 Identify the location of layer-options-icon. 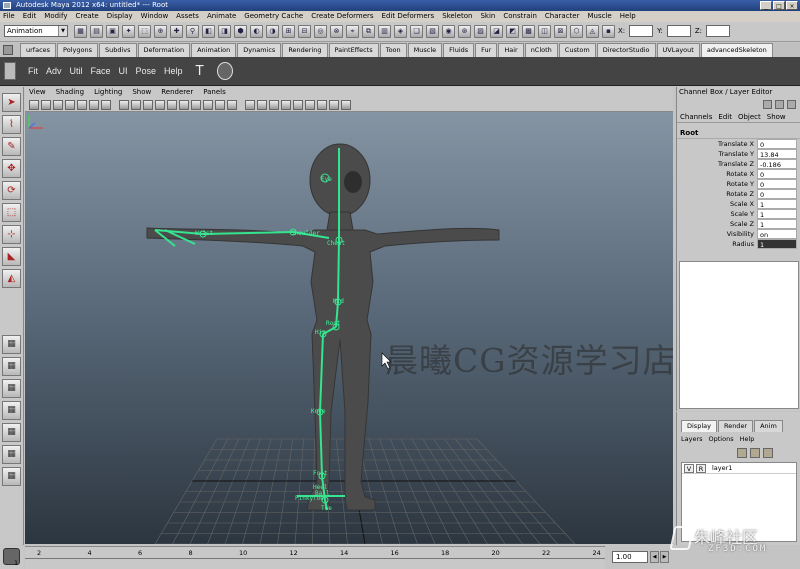
(768, 453).